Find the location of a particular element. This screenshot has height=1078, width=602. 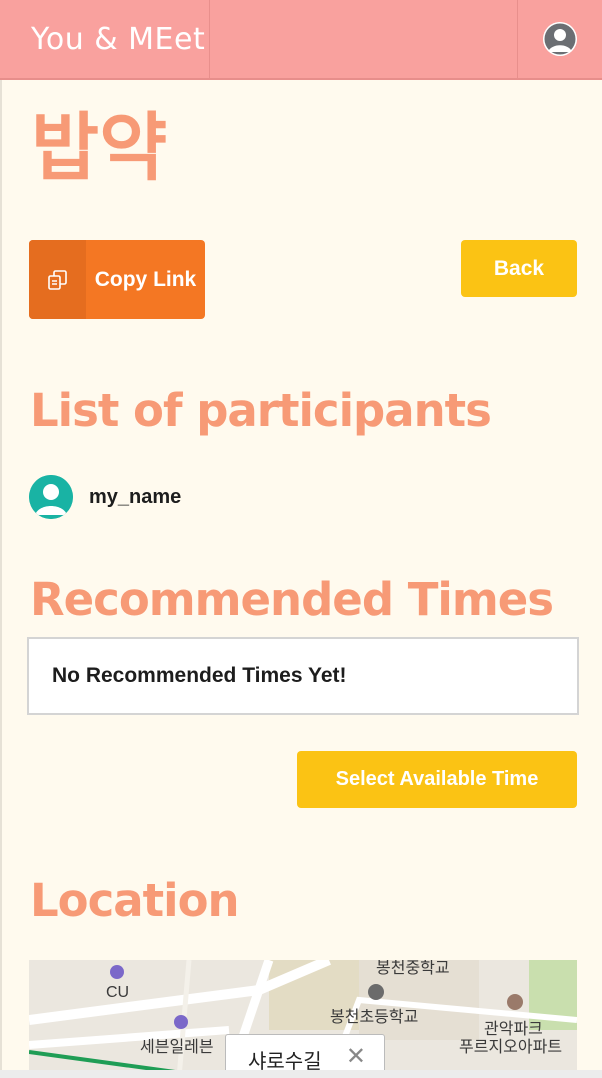

map-label: 세븐일레븐 is located at coordinates (177, 1047).